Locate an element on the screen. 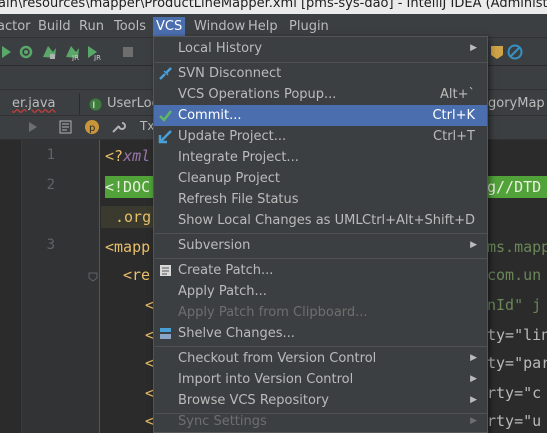 The width and height of the screenshot is (547, 433). code-line: .org is located at coordinates (127, 217).